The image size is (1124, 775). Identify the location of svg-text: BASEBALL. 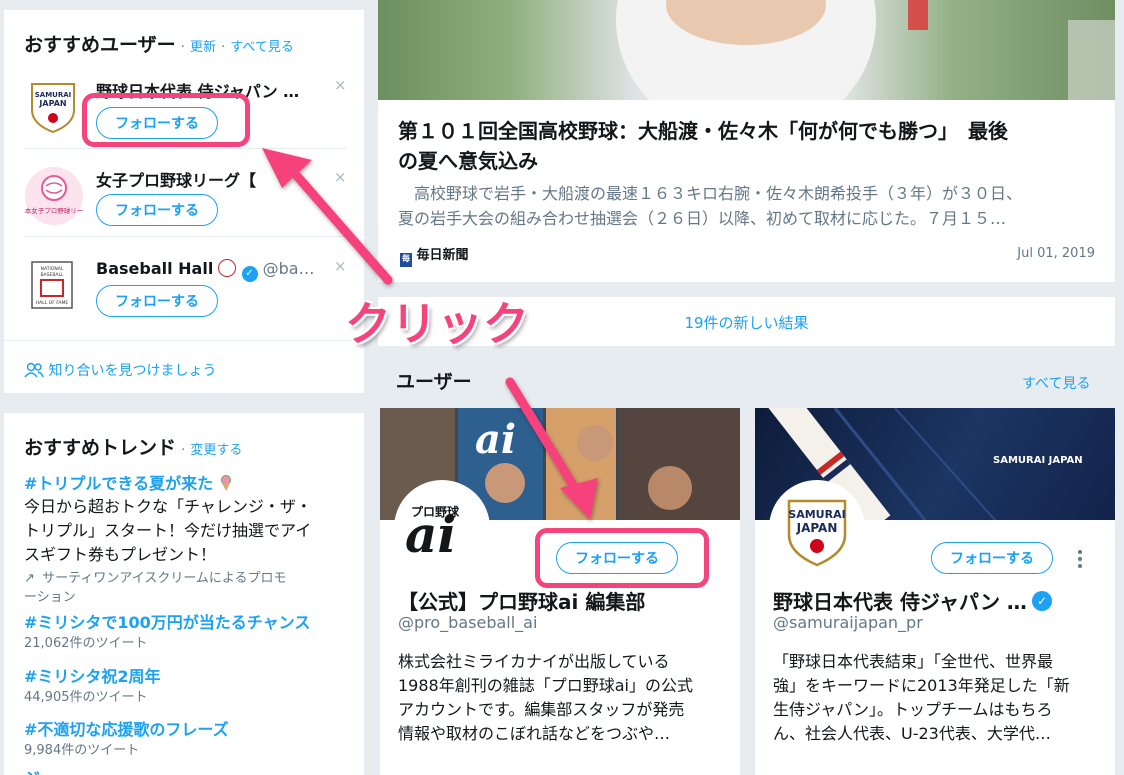
(52, 275).